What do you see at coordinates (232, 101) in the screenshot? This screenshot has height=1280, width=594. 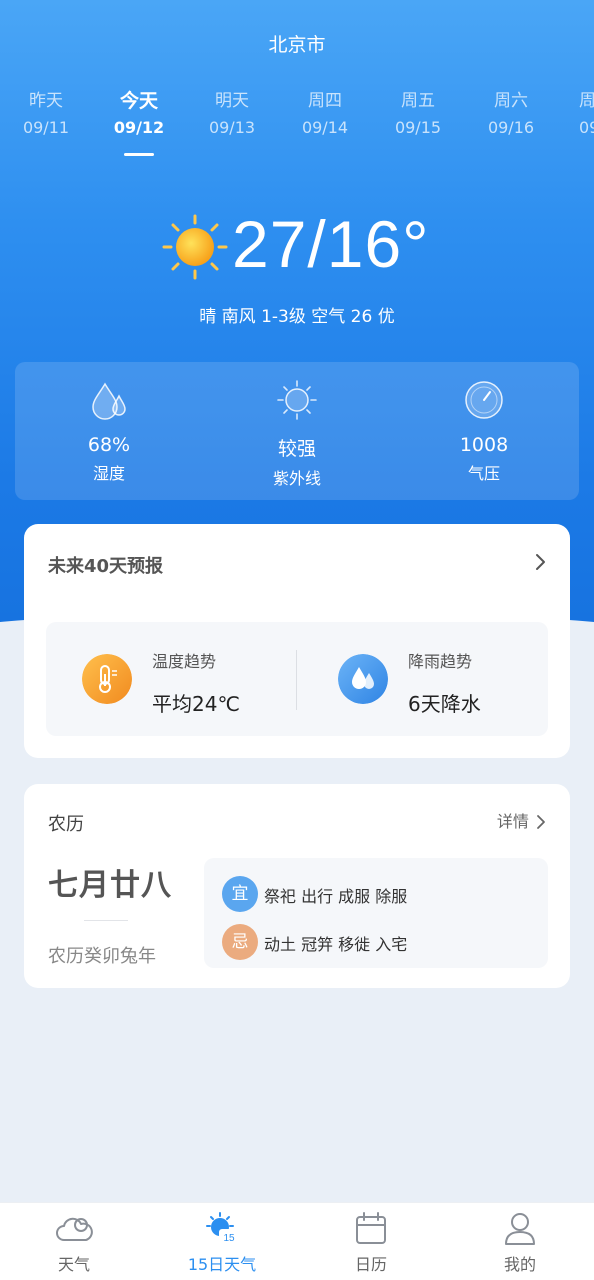 I see `day-name: 明天` at bounding box center [232, 101].